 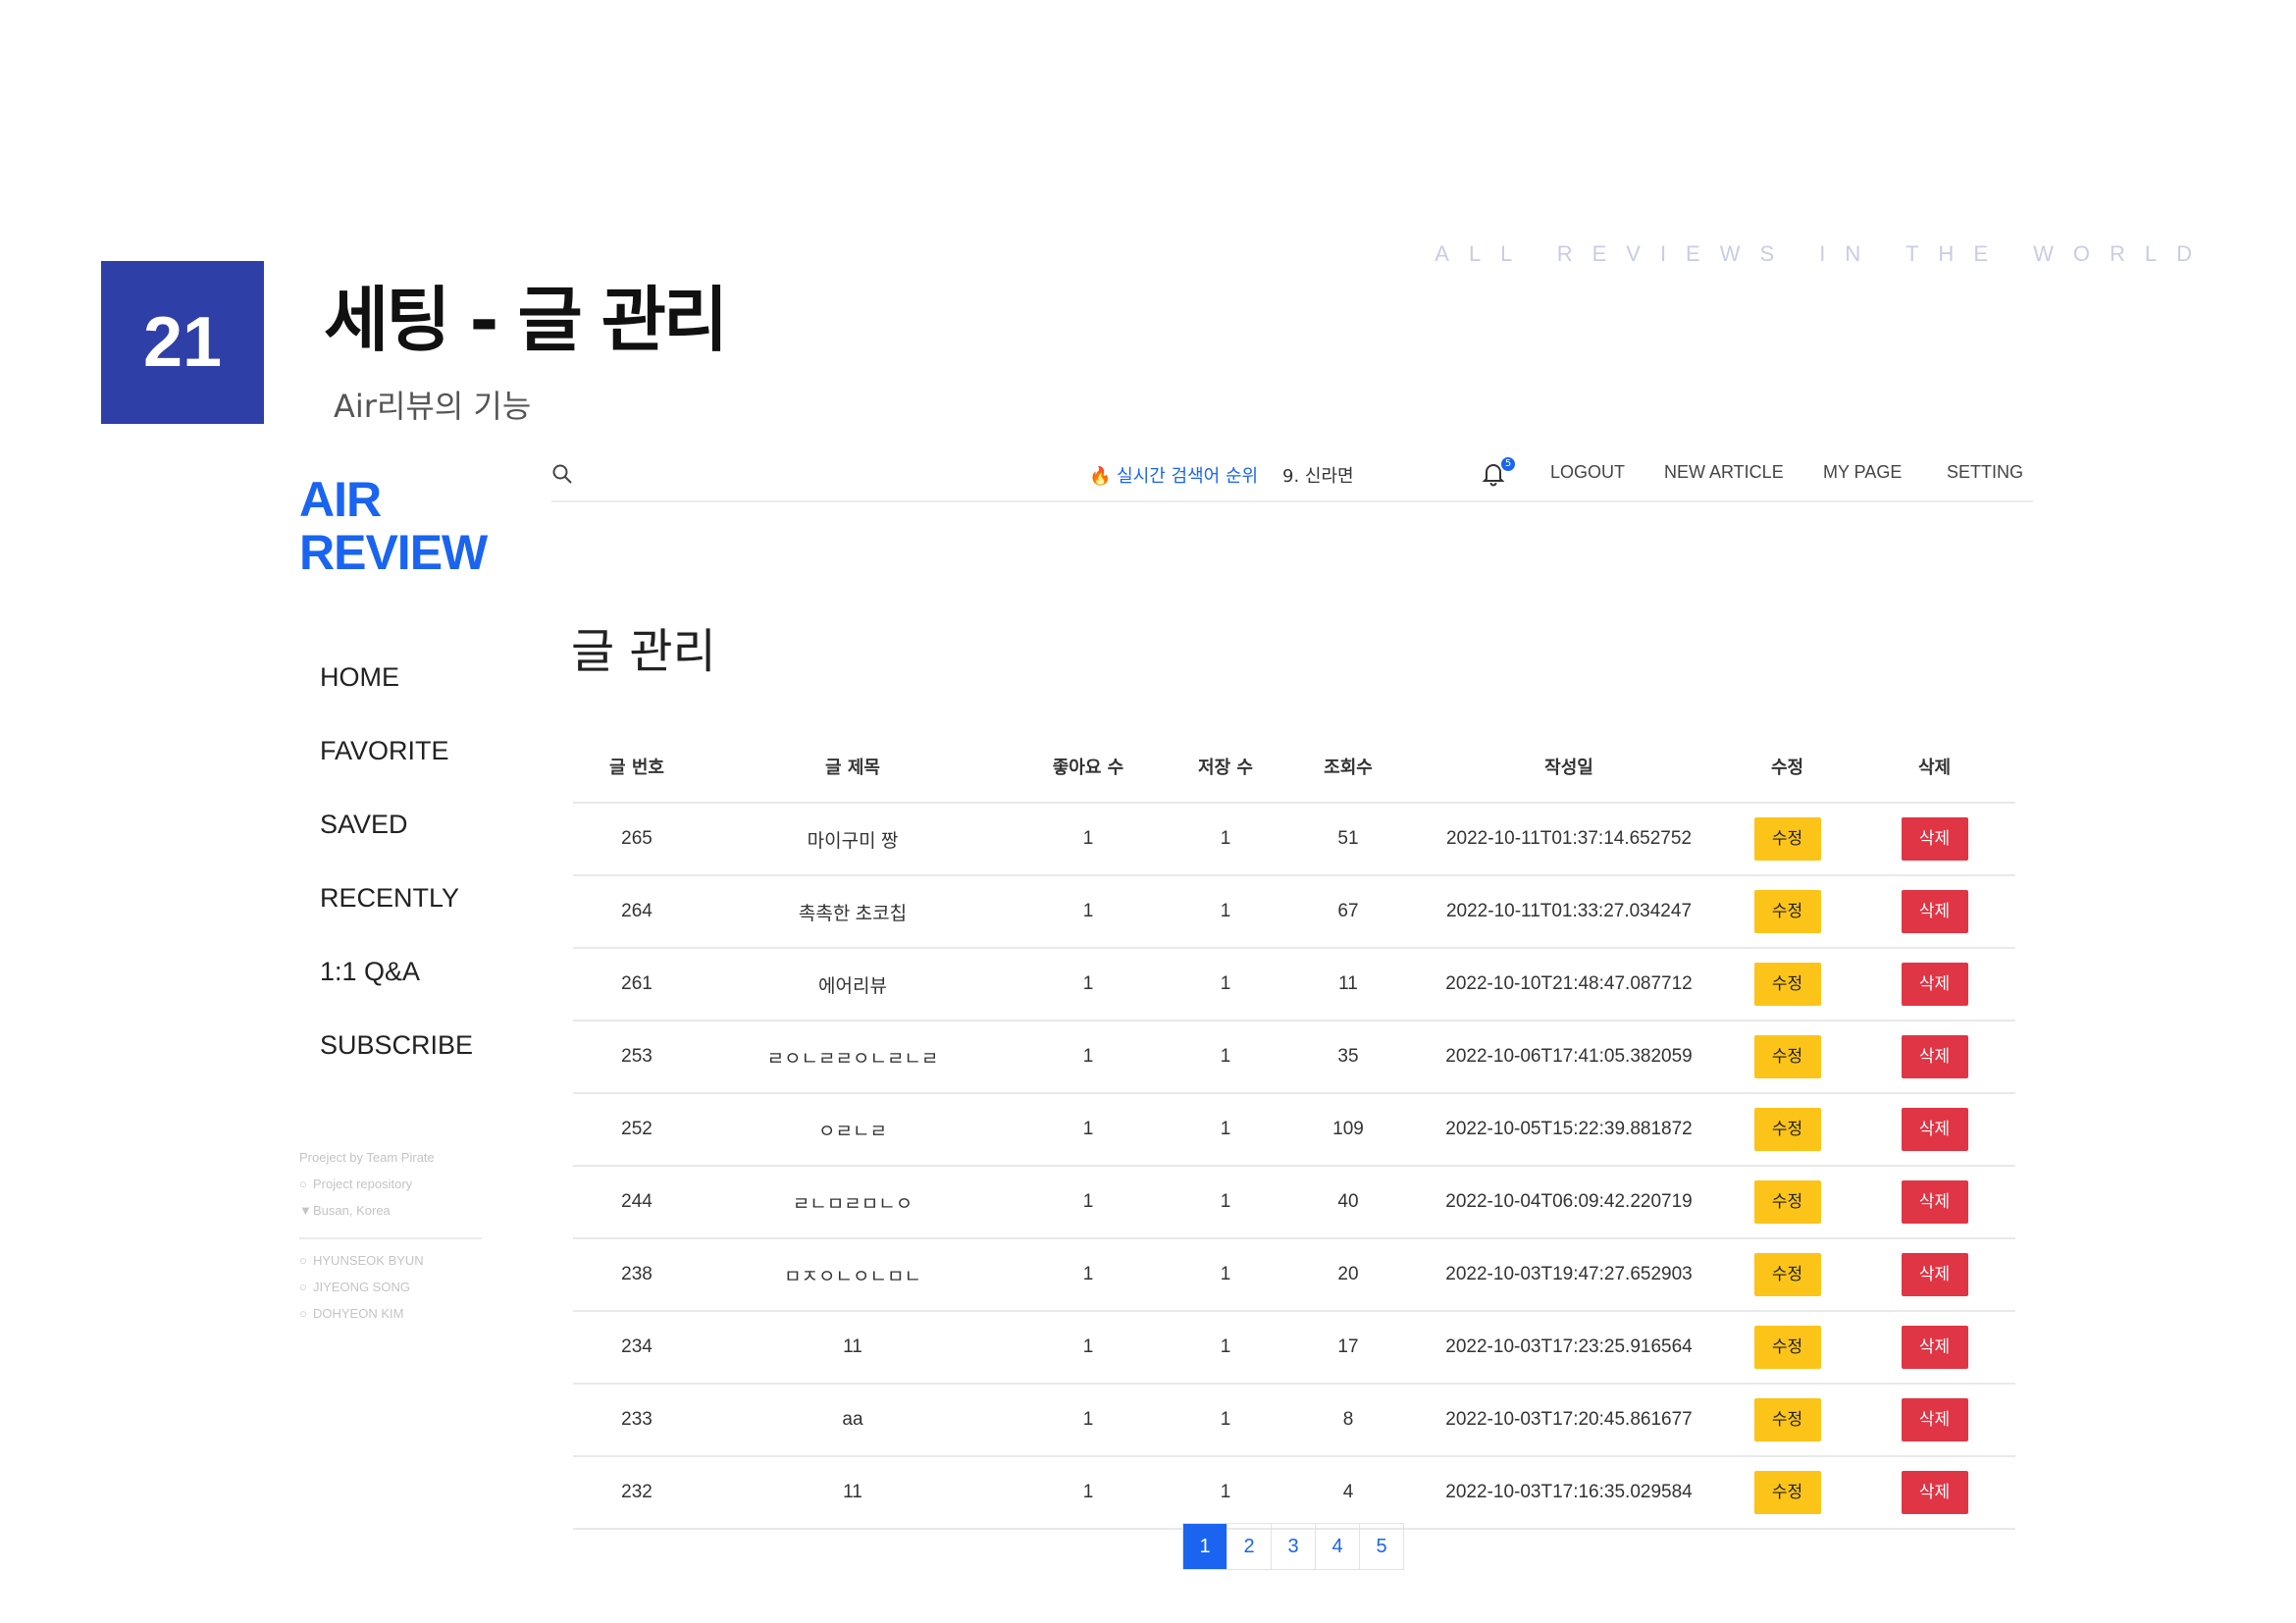 I want to click on logout-link: LOGOUT, so click(x=1587, y=472).